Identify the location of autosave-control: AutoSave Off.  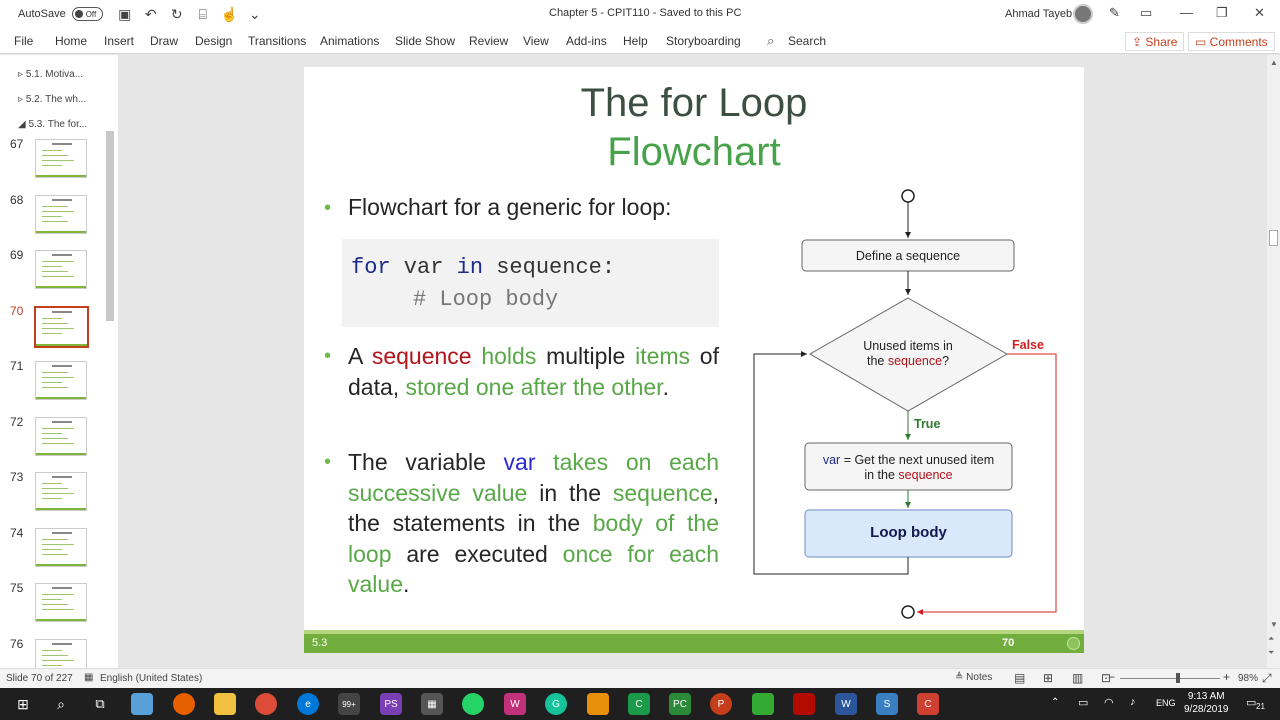
(60, 14).